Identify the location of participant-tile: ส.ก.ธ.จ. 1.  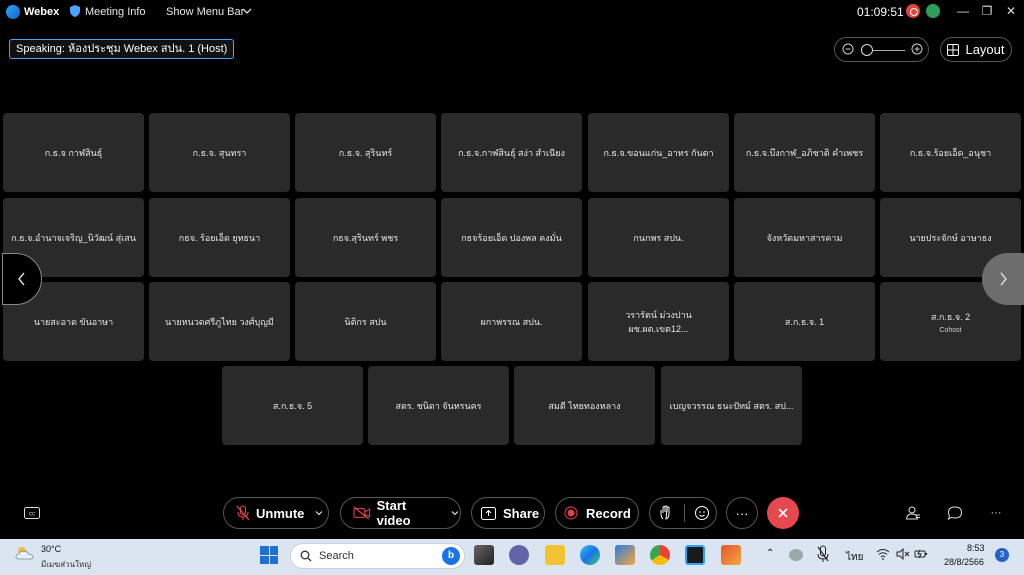
(804, 321).